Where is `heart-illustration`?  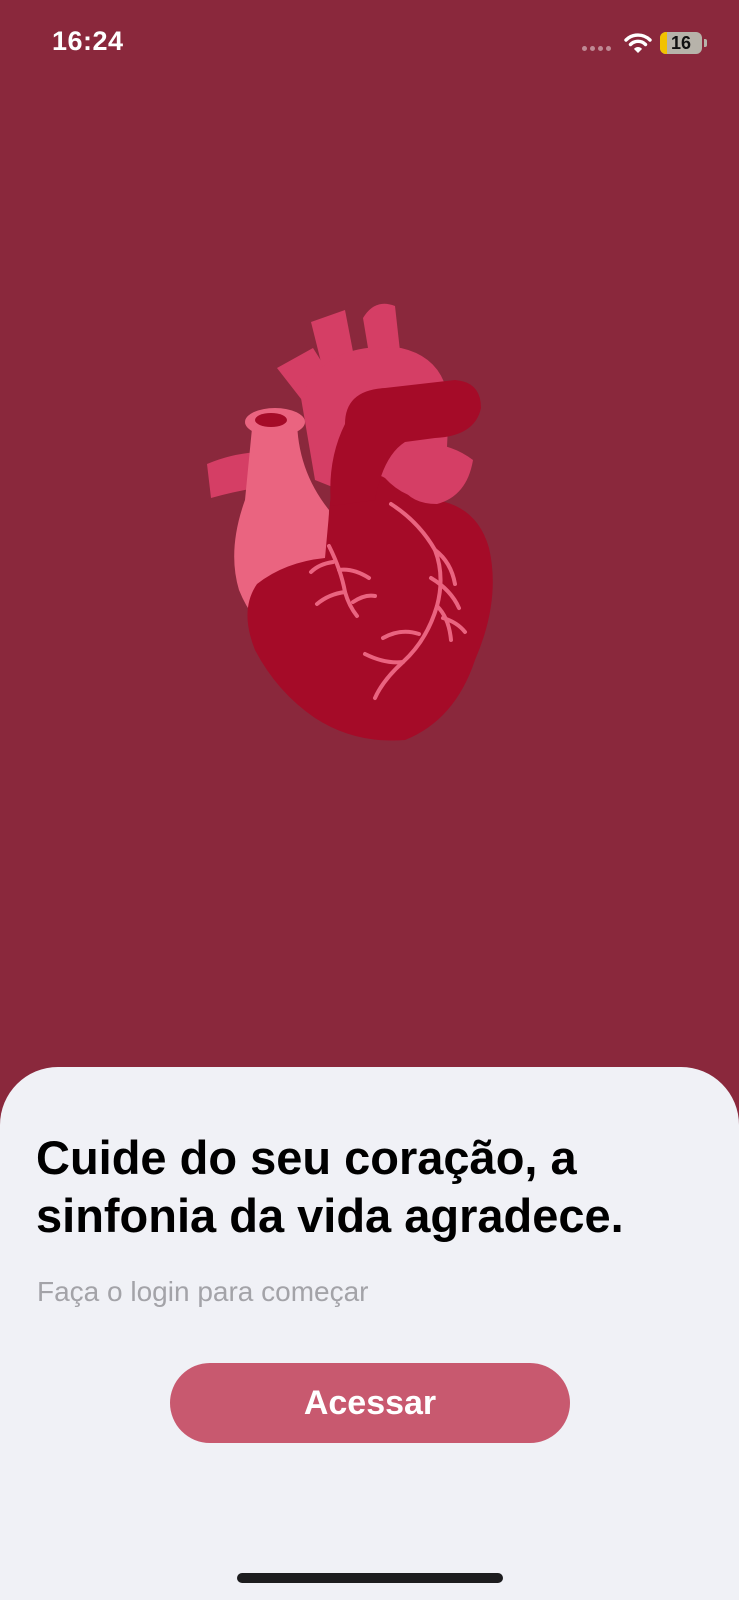 heart-illustration is located at coordinates (350, 522).